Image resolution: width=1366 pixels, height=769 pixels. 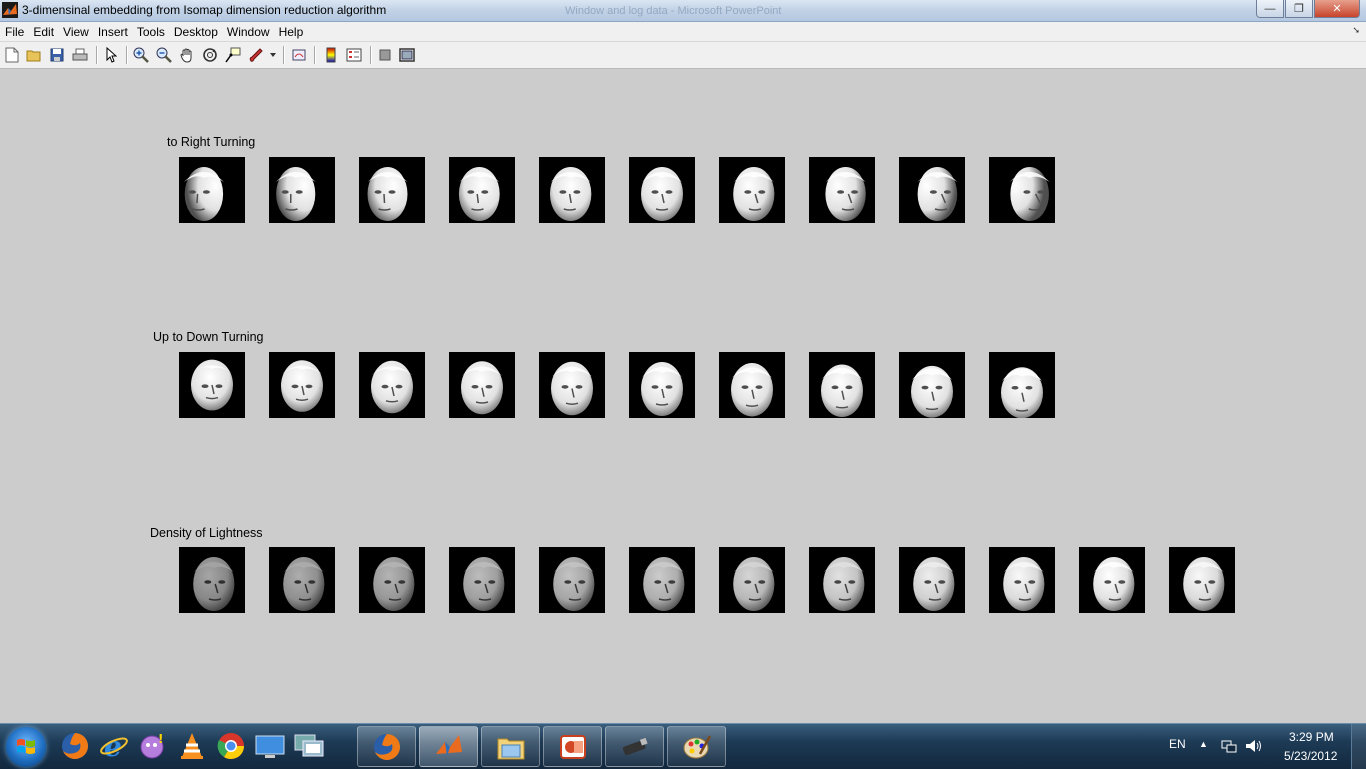 What do you see at coordinates (231, 746) in the screenshot?
I see `chrome-icon` at bounding box center [231, 746].